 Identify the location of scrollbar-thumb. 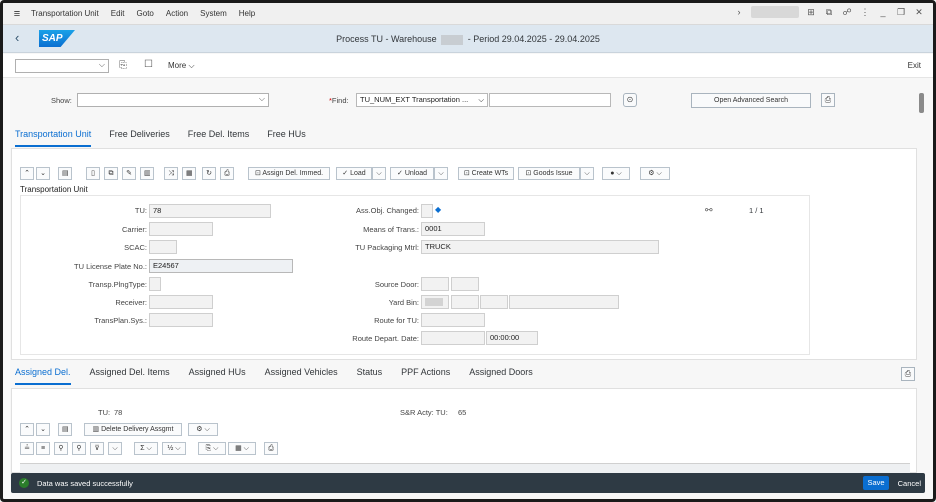
(921, 103).